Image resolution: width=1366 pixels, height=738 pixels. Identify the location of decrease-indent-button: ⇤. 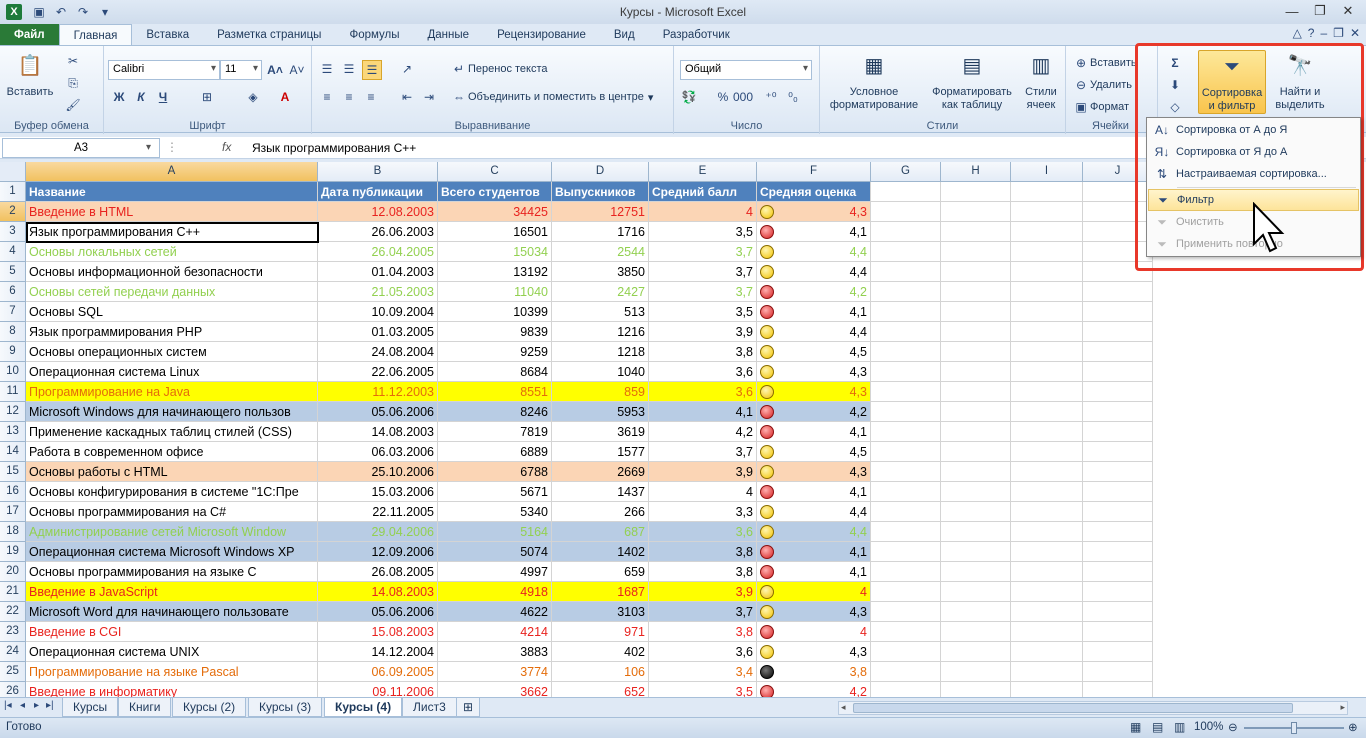
(407, 97).